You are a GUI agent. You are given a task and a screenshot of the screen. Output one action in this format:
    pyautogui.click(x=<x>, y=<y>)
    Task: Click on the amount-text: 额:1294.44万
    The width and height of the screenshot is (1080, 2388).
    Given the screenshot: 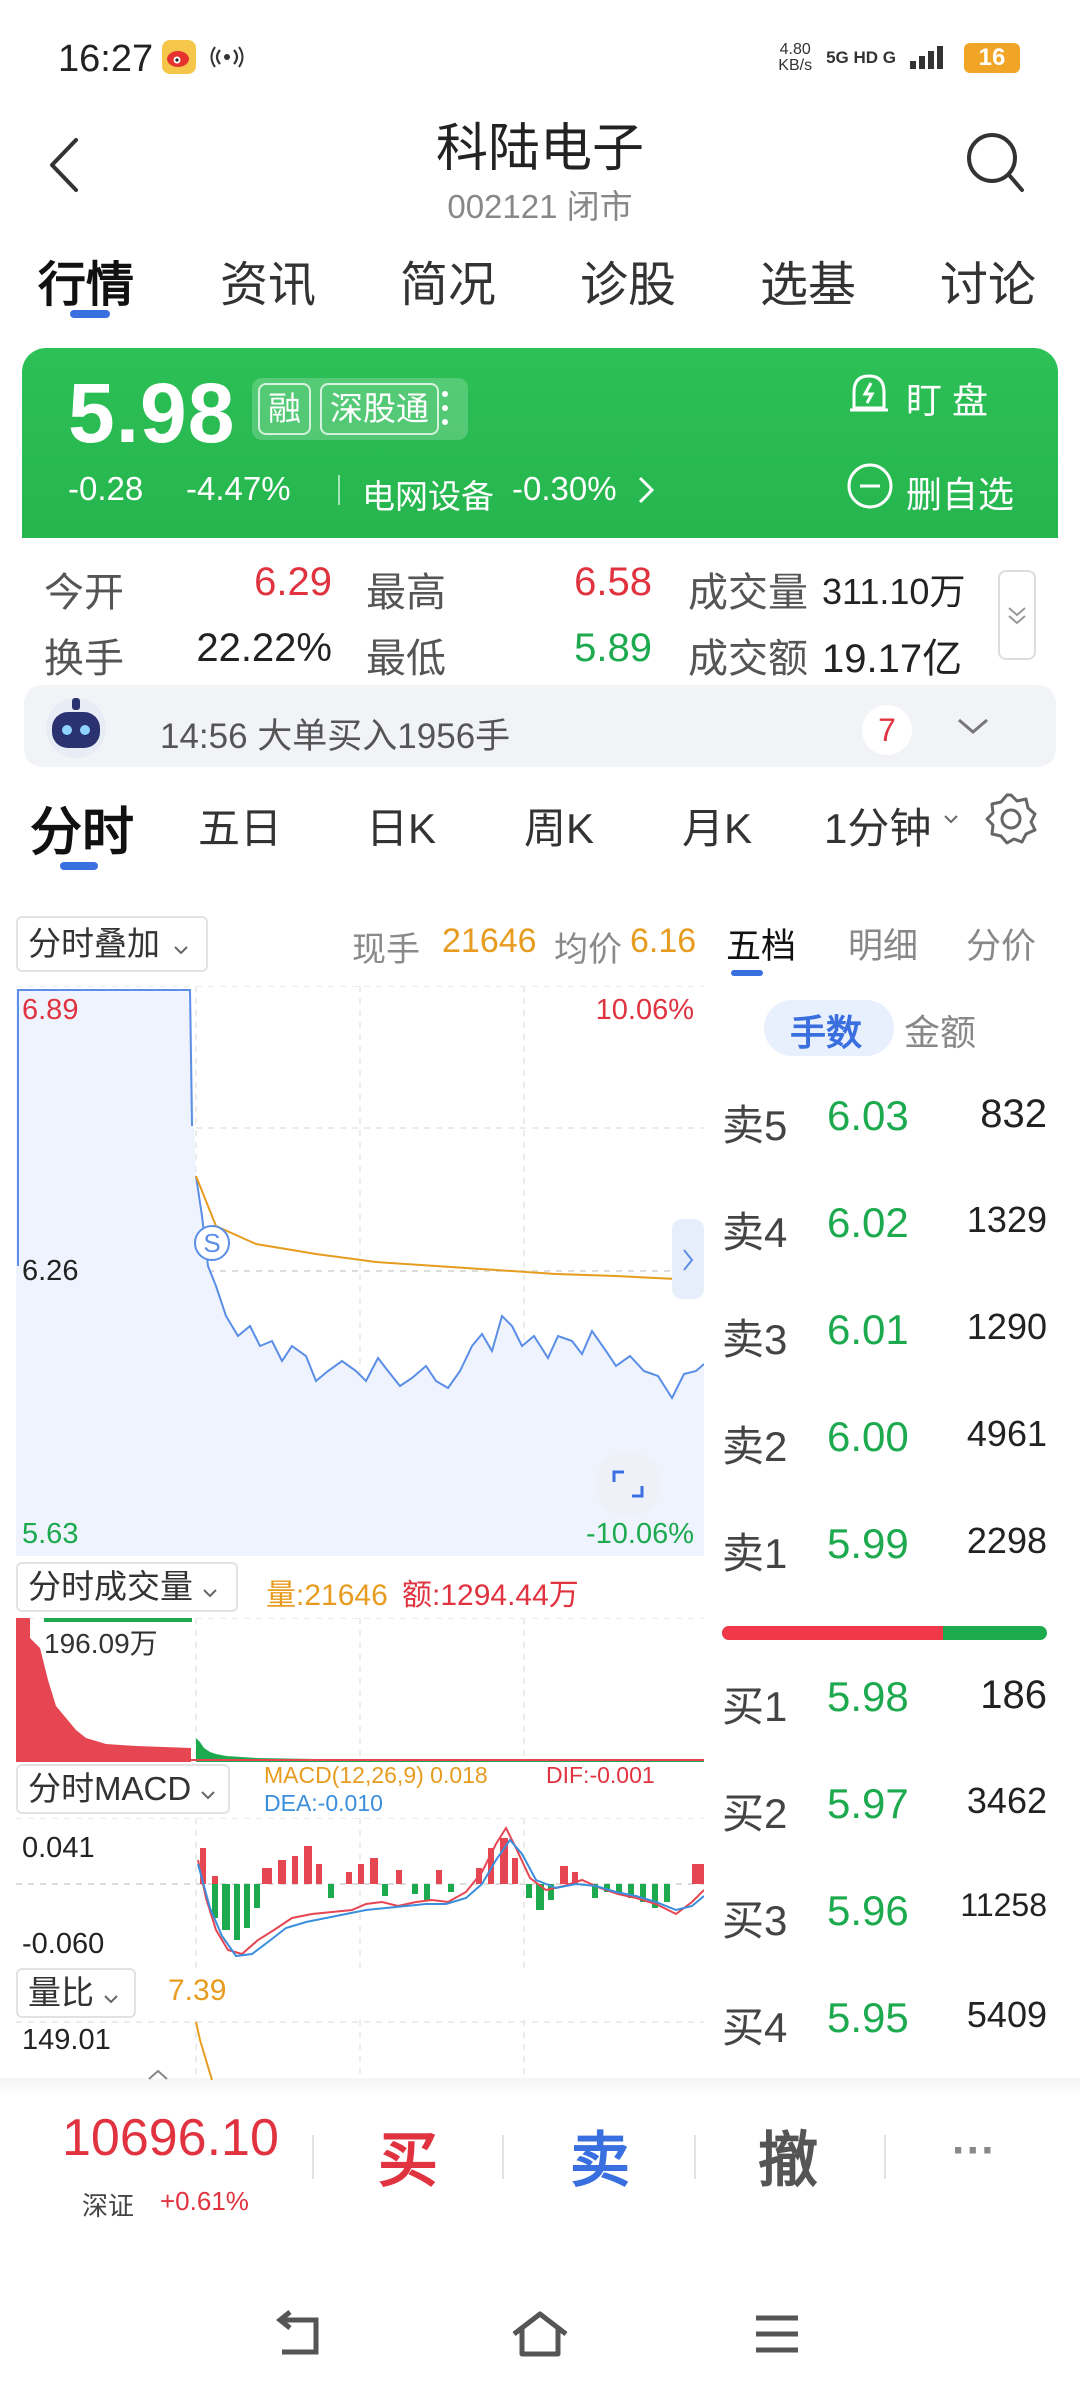 What is the action you would take?
    pyautogui.click(x=490, y=1595)
    